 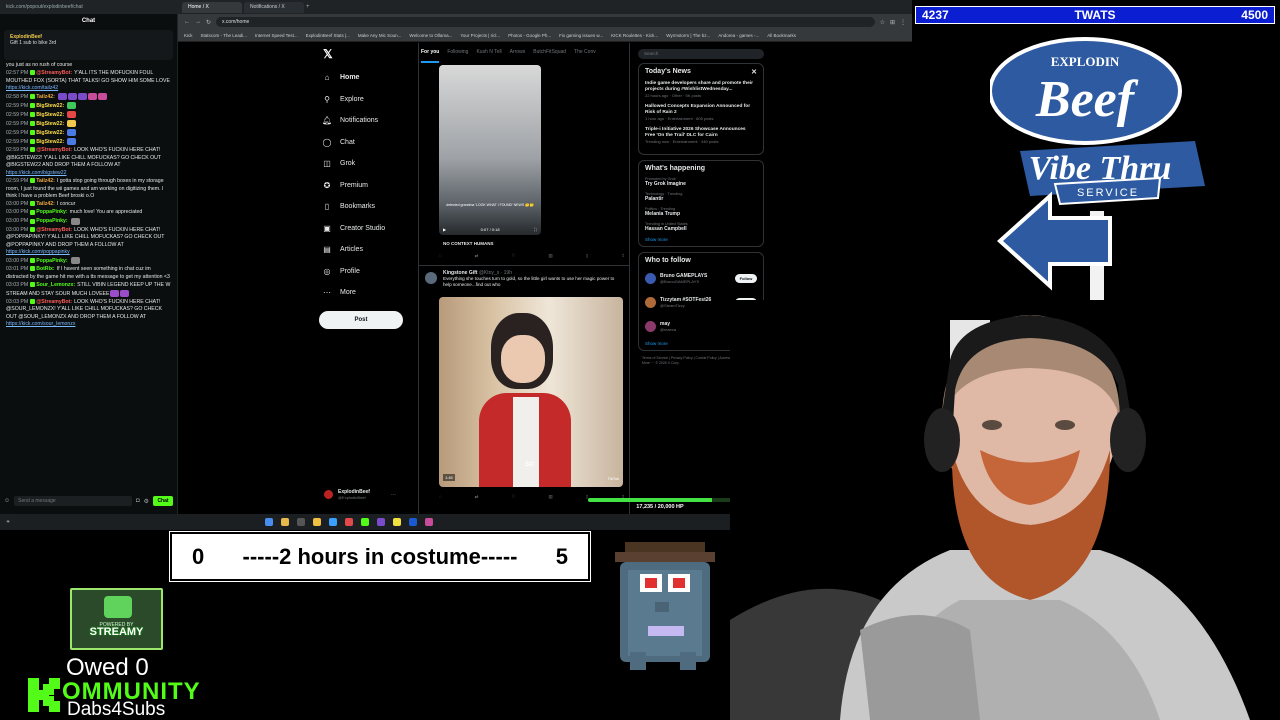 What do you see at coordinates (274, 7) in the screenshot?
I see `browser-tab: Notifications / X` at bounding box center [274, 7].